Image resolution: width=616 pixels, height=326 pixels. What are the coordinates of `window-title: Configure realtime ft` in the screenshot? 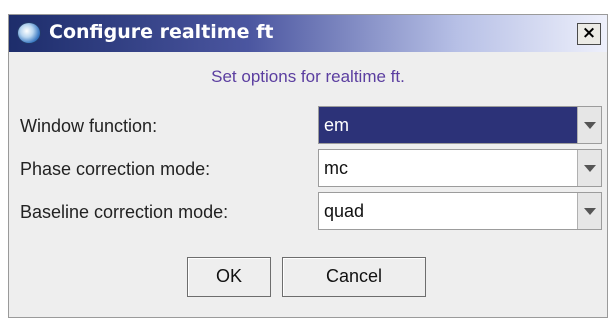 It's located at (161, 32).